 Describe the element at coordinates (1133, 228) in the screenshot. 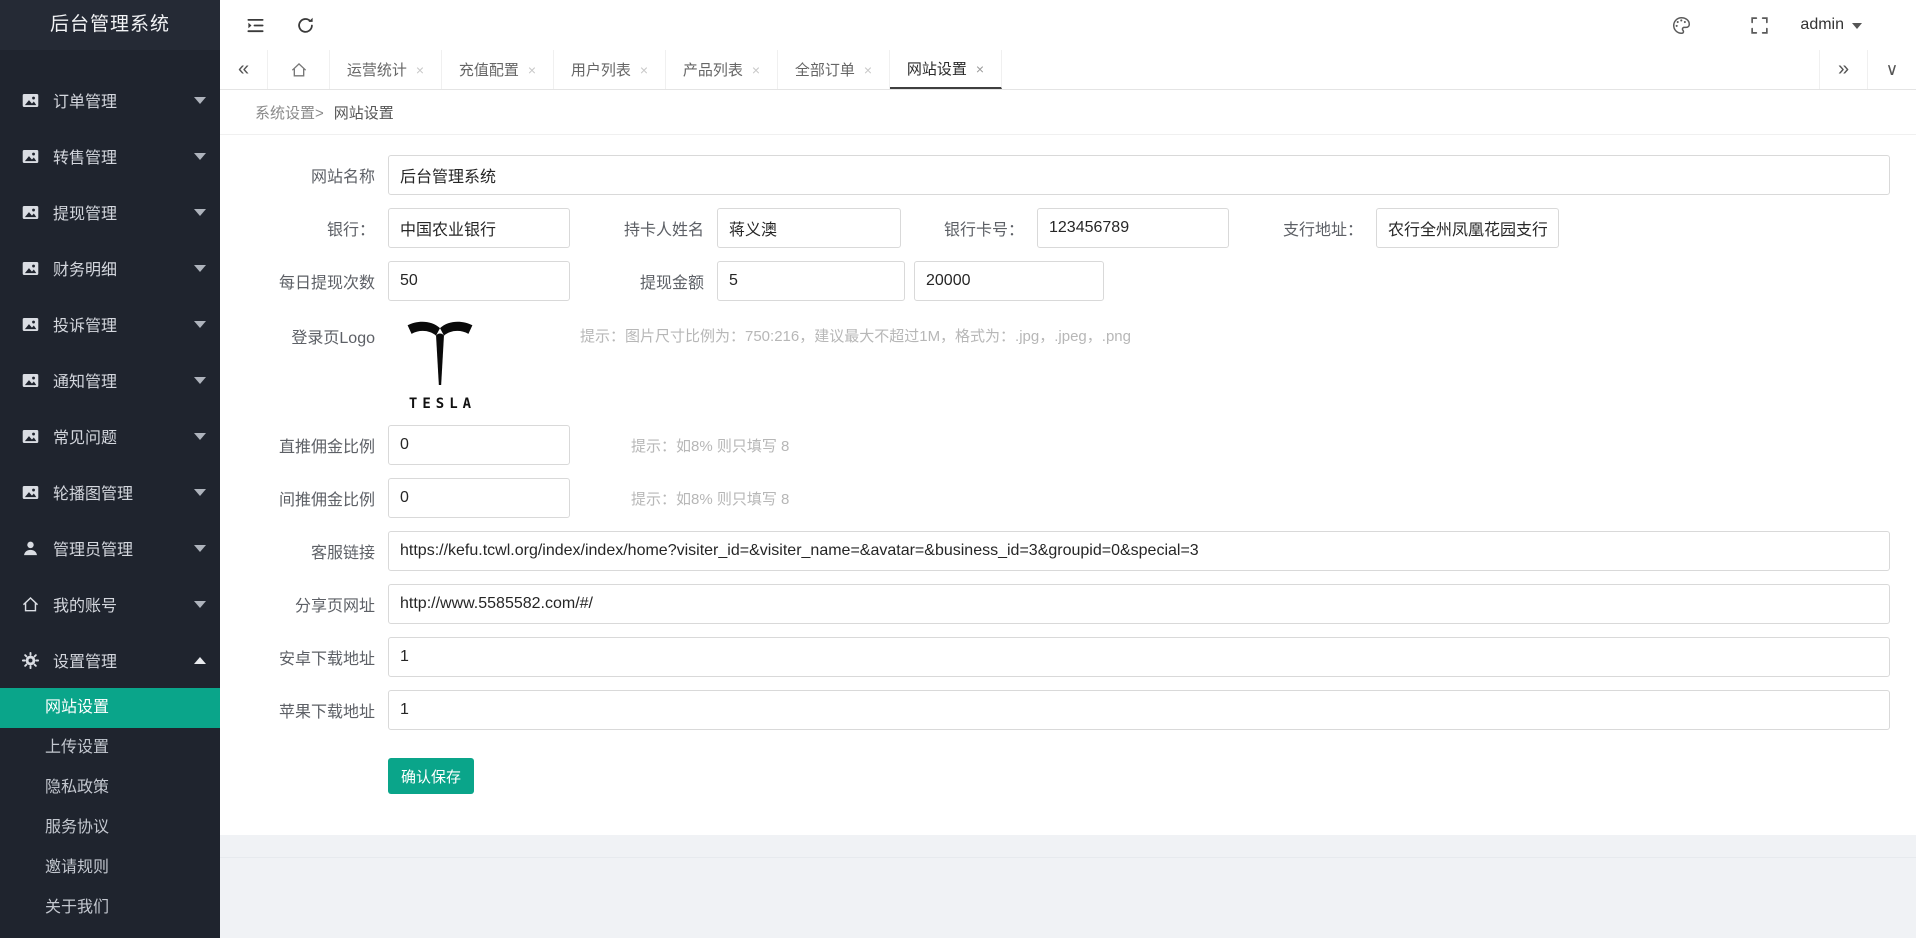

I see `card-no-input` at that location.